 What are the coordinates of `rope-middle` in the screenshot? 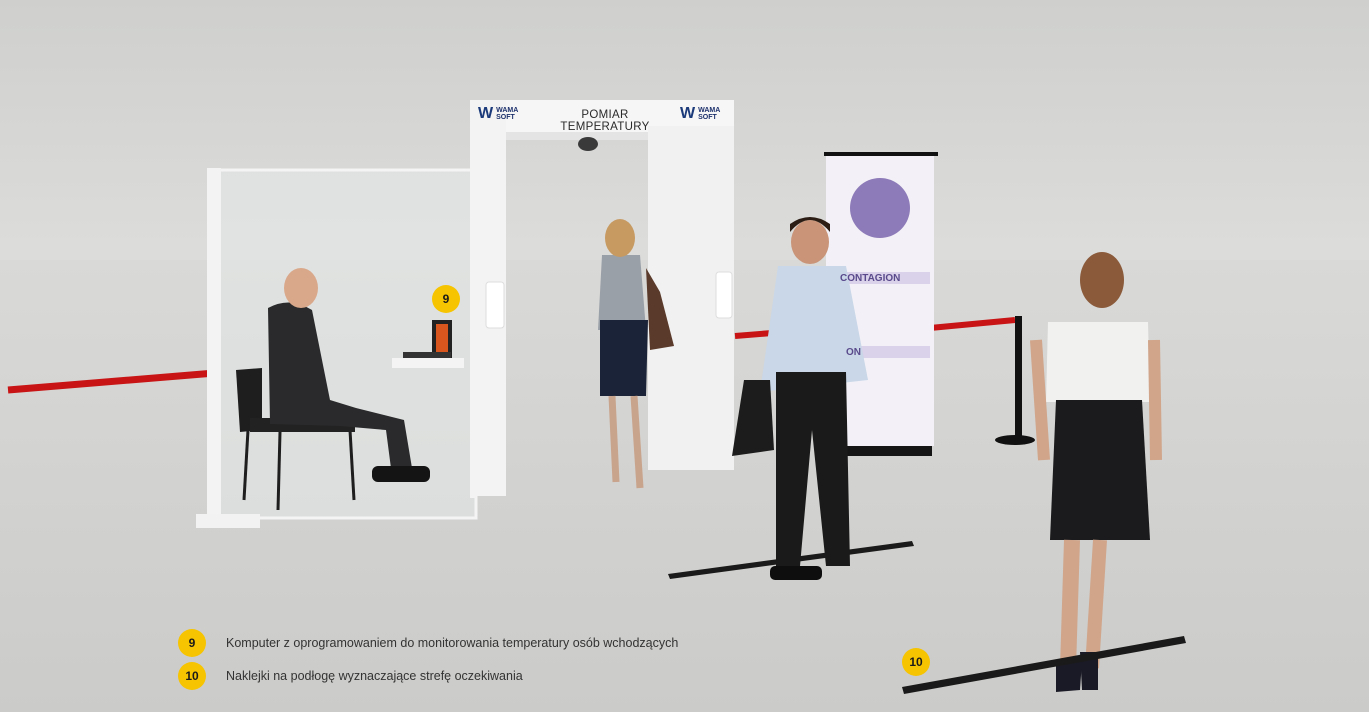 It's located at (753, 334).